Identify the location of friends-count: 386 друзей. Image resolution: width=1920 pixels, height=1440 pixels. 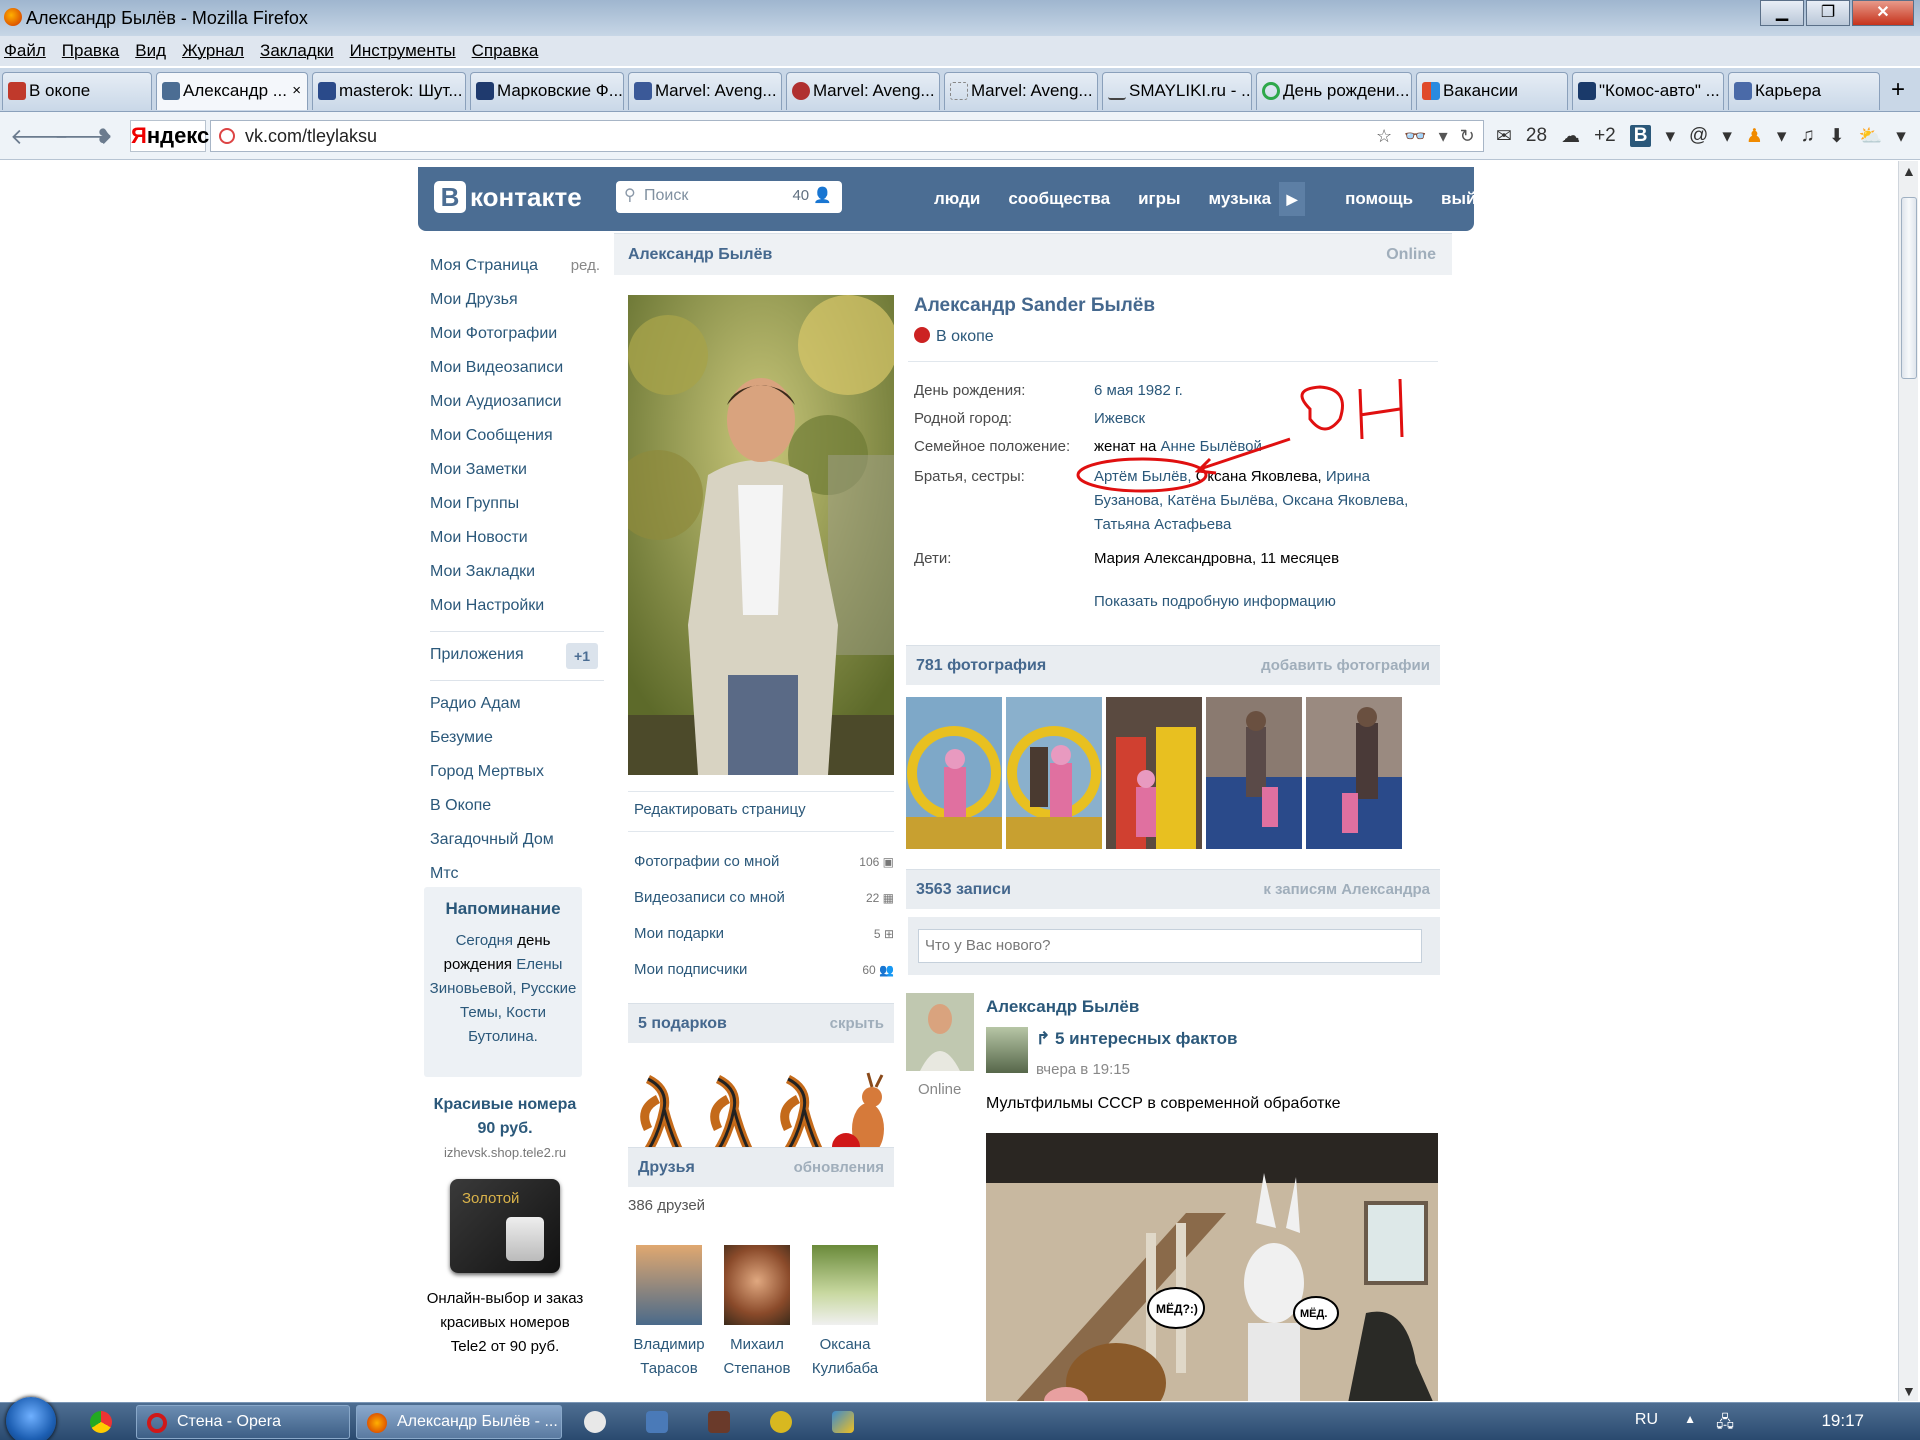
(666, 1205).